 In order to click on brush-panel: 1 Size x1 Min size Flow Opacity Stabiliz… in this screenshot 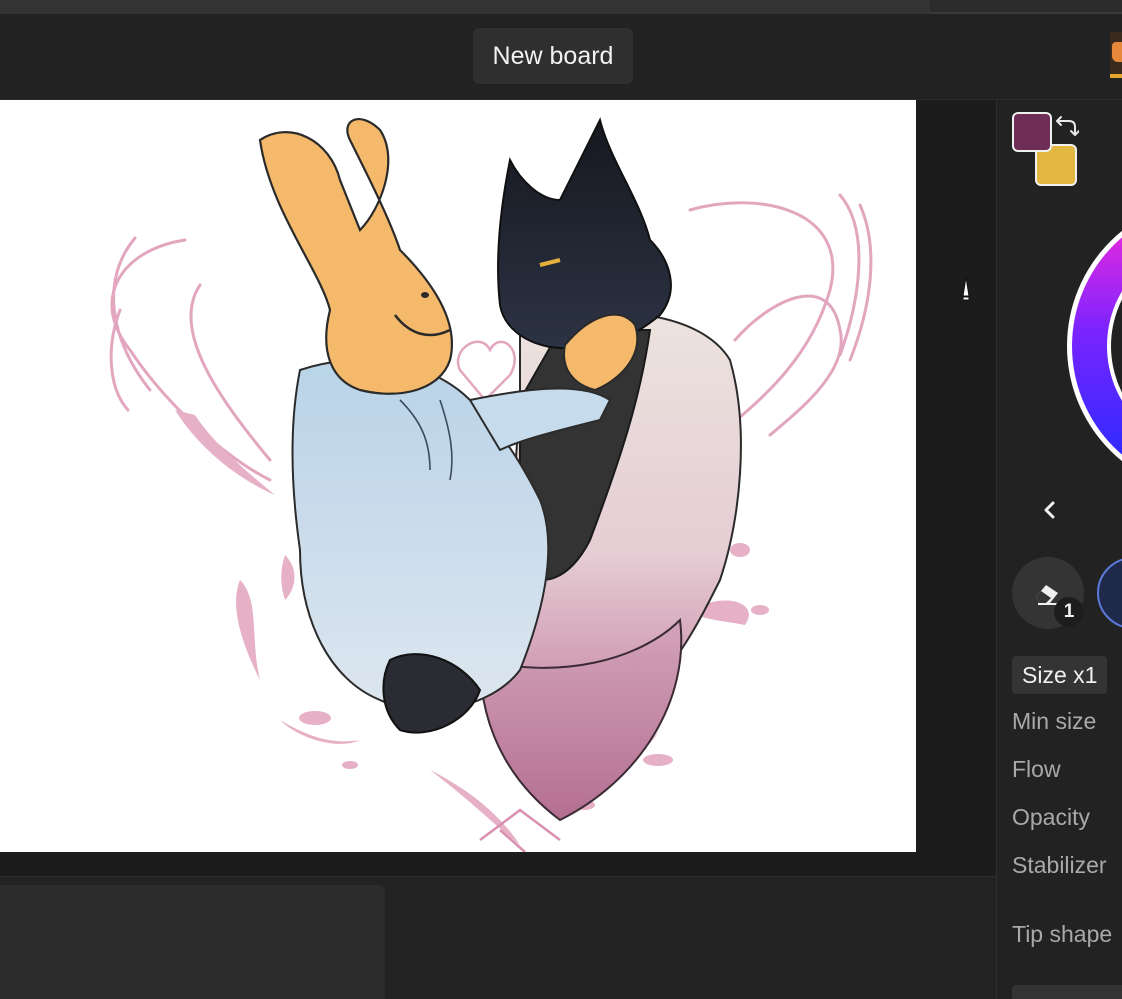, I will do `click(1059, 549)`.